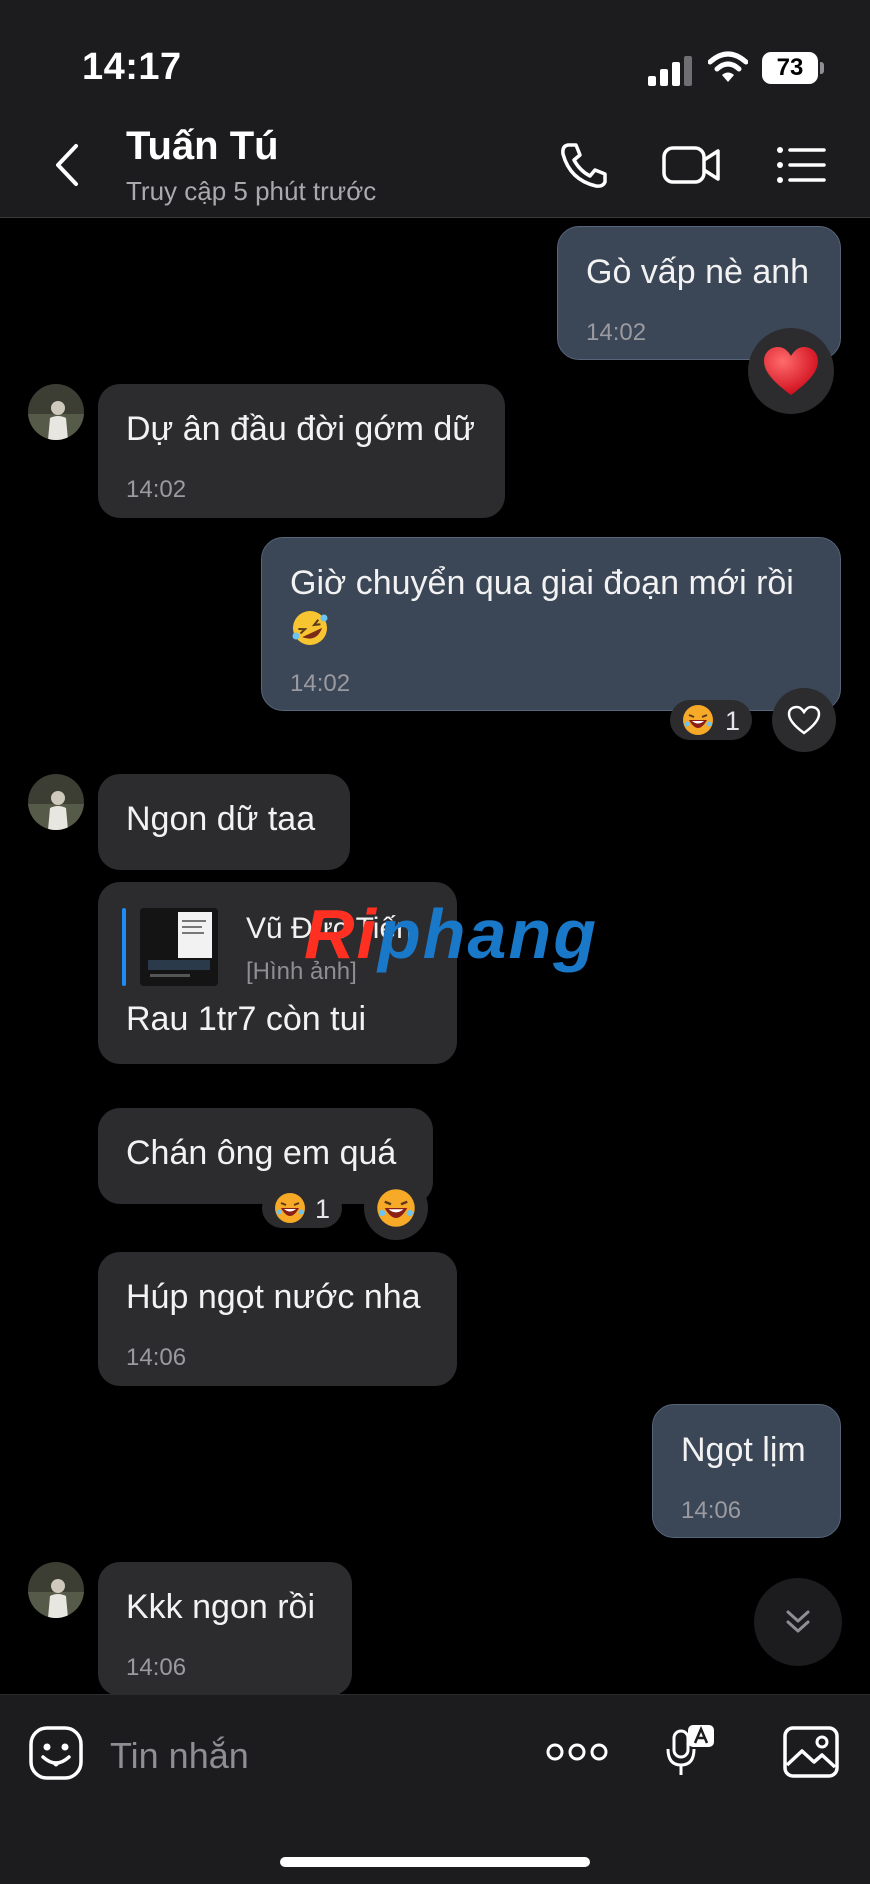  I want to click on scroll-to-bottom-button, so click(798, 1622).